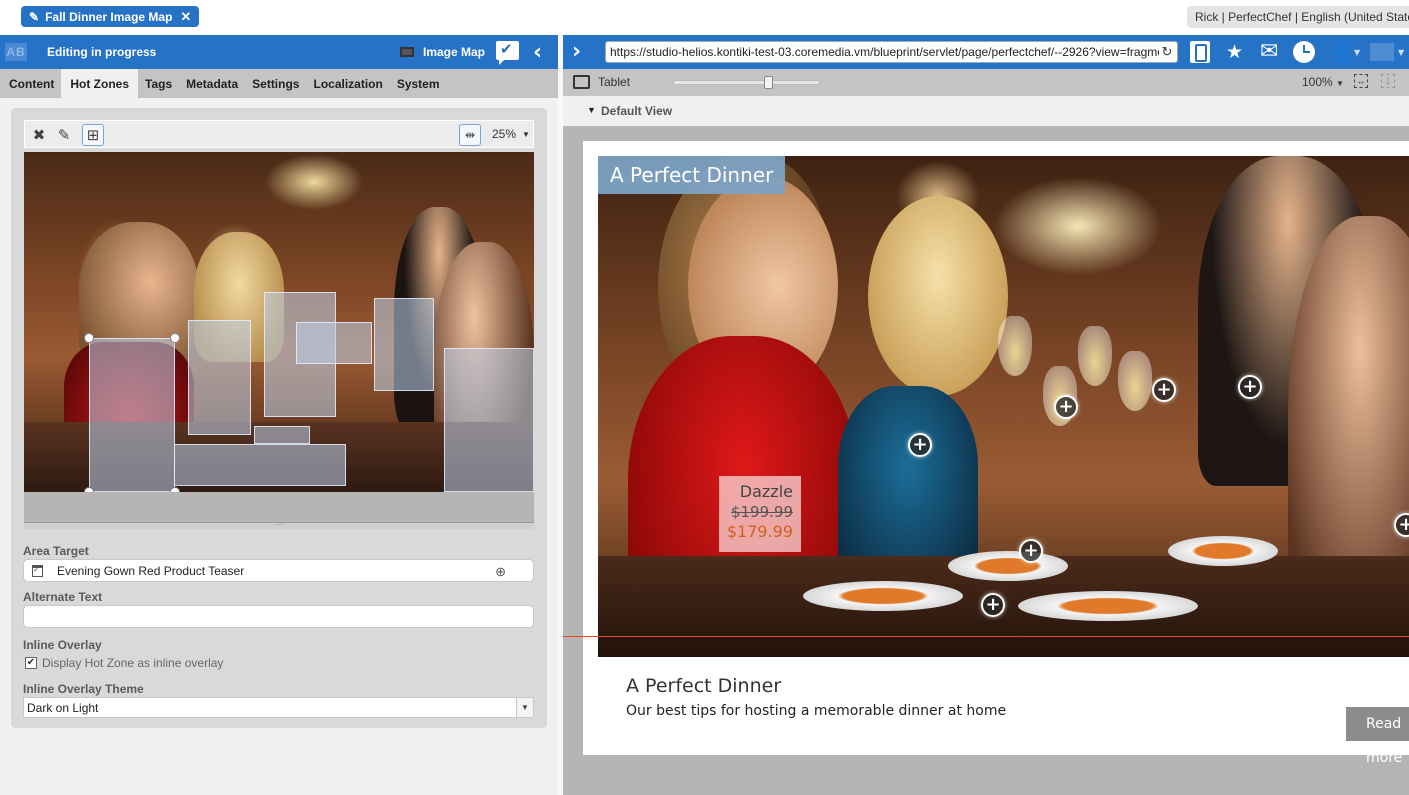 Image resolution: width=1409 pixels, height=795 pixels. I want to click on image-map-icon, so click(407, 52).